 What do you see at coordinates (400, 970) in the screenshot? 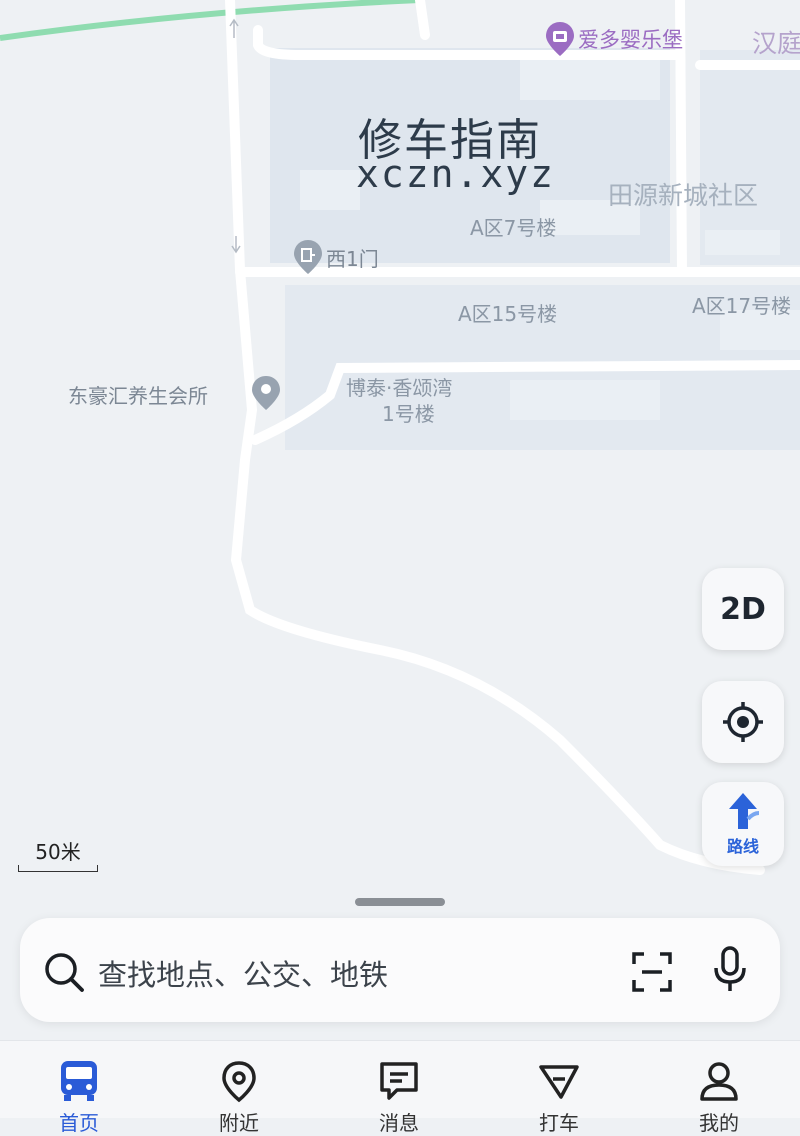
I see `search-bar: 查找地点、公交、地铁` at bounding box center [400, 970].